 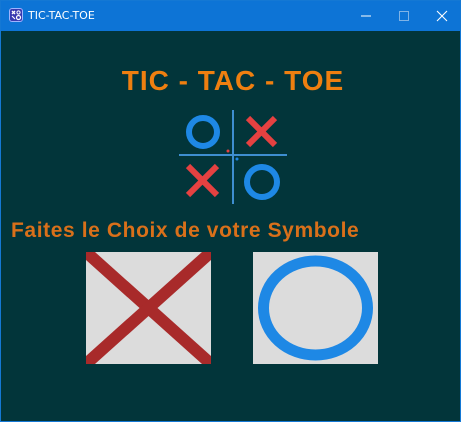 What do you see at coordinates (61, 15) in the screenshot?
I see `window-title: TIC-TAC-TOE` at bounding box center [61, 15].